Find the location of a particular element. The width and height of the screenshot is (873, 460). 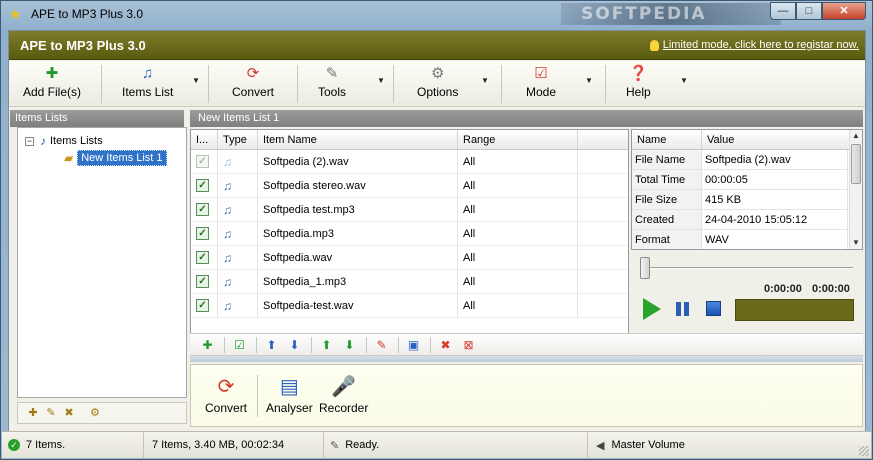

convert-button: ⟳ Convert is located at coordinates (253, 84).